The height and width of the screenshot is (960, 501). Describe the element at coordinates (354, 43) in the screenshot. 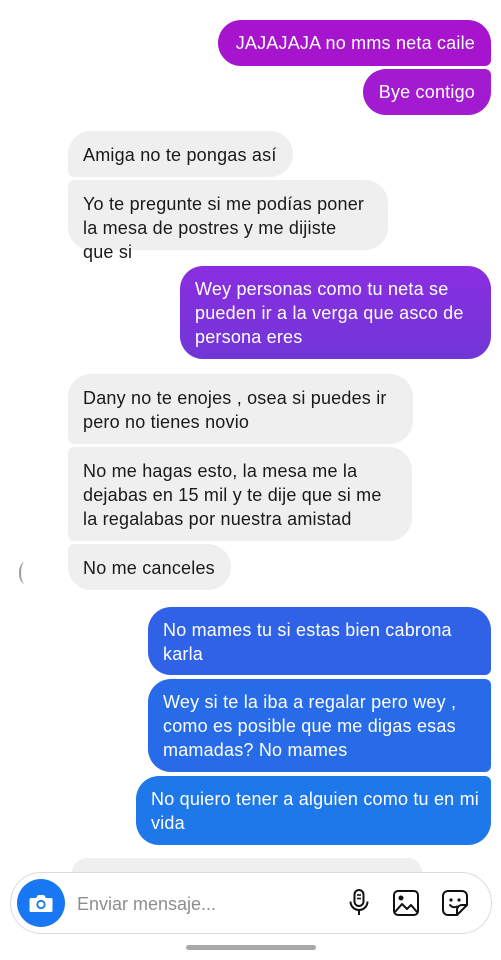

I see `sent-message-bubble: JAJAJAJA no mms neta caile` at that location.